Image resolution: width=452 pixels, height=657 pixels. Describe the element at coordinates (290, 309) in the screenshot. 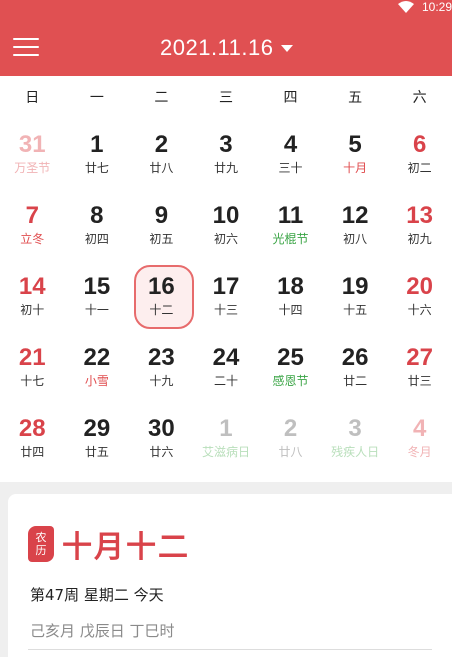

I see `day-lunar-label: 十四` at that location.